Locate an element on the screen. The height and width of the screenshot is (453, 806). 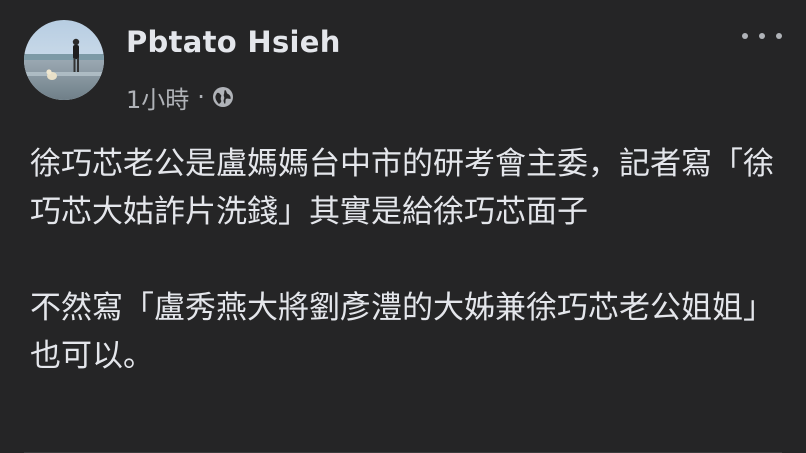
globe-icon is located at coordinates (223, 97).